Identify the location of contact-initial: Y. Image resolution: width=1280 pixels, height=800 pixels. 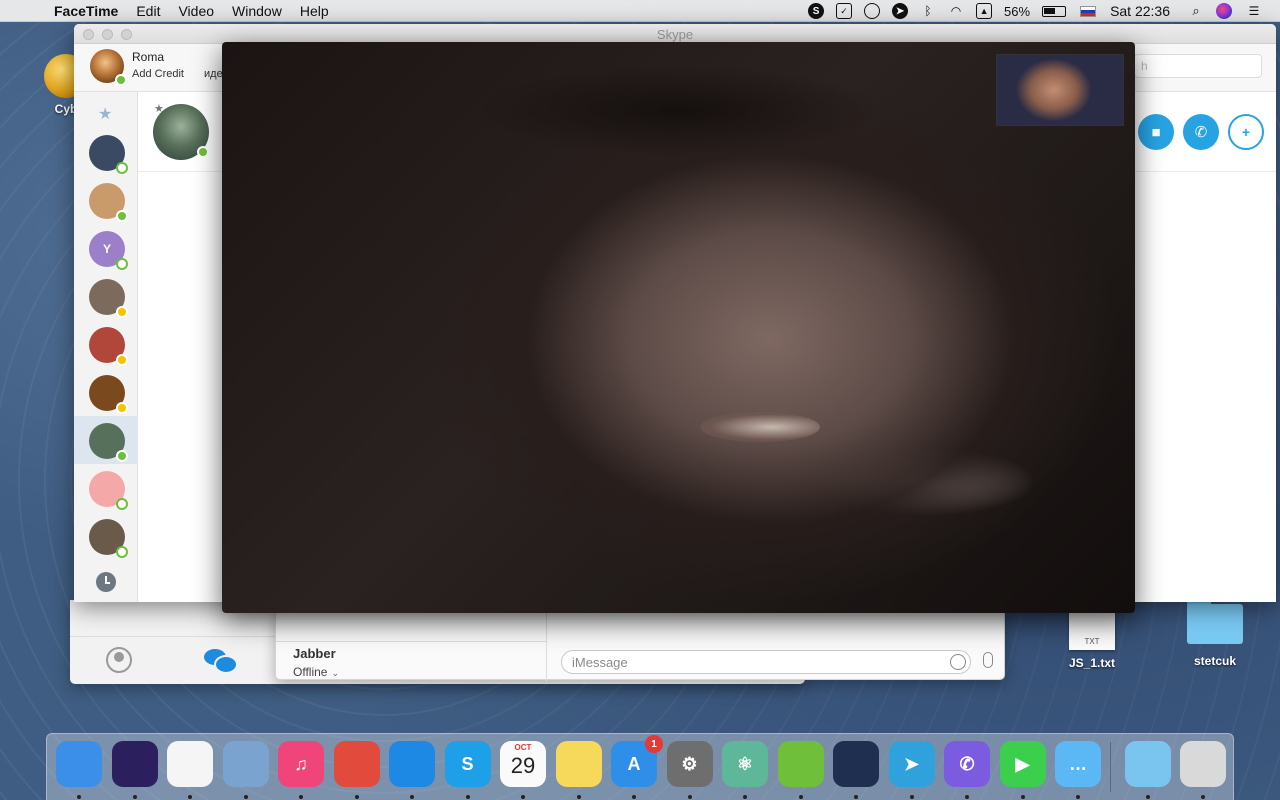
(106, 249).